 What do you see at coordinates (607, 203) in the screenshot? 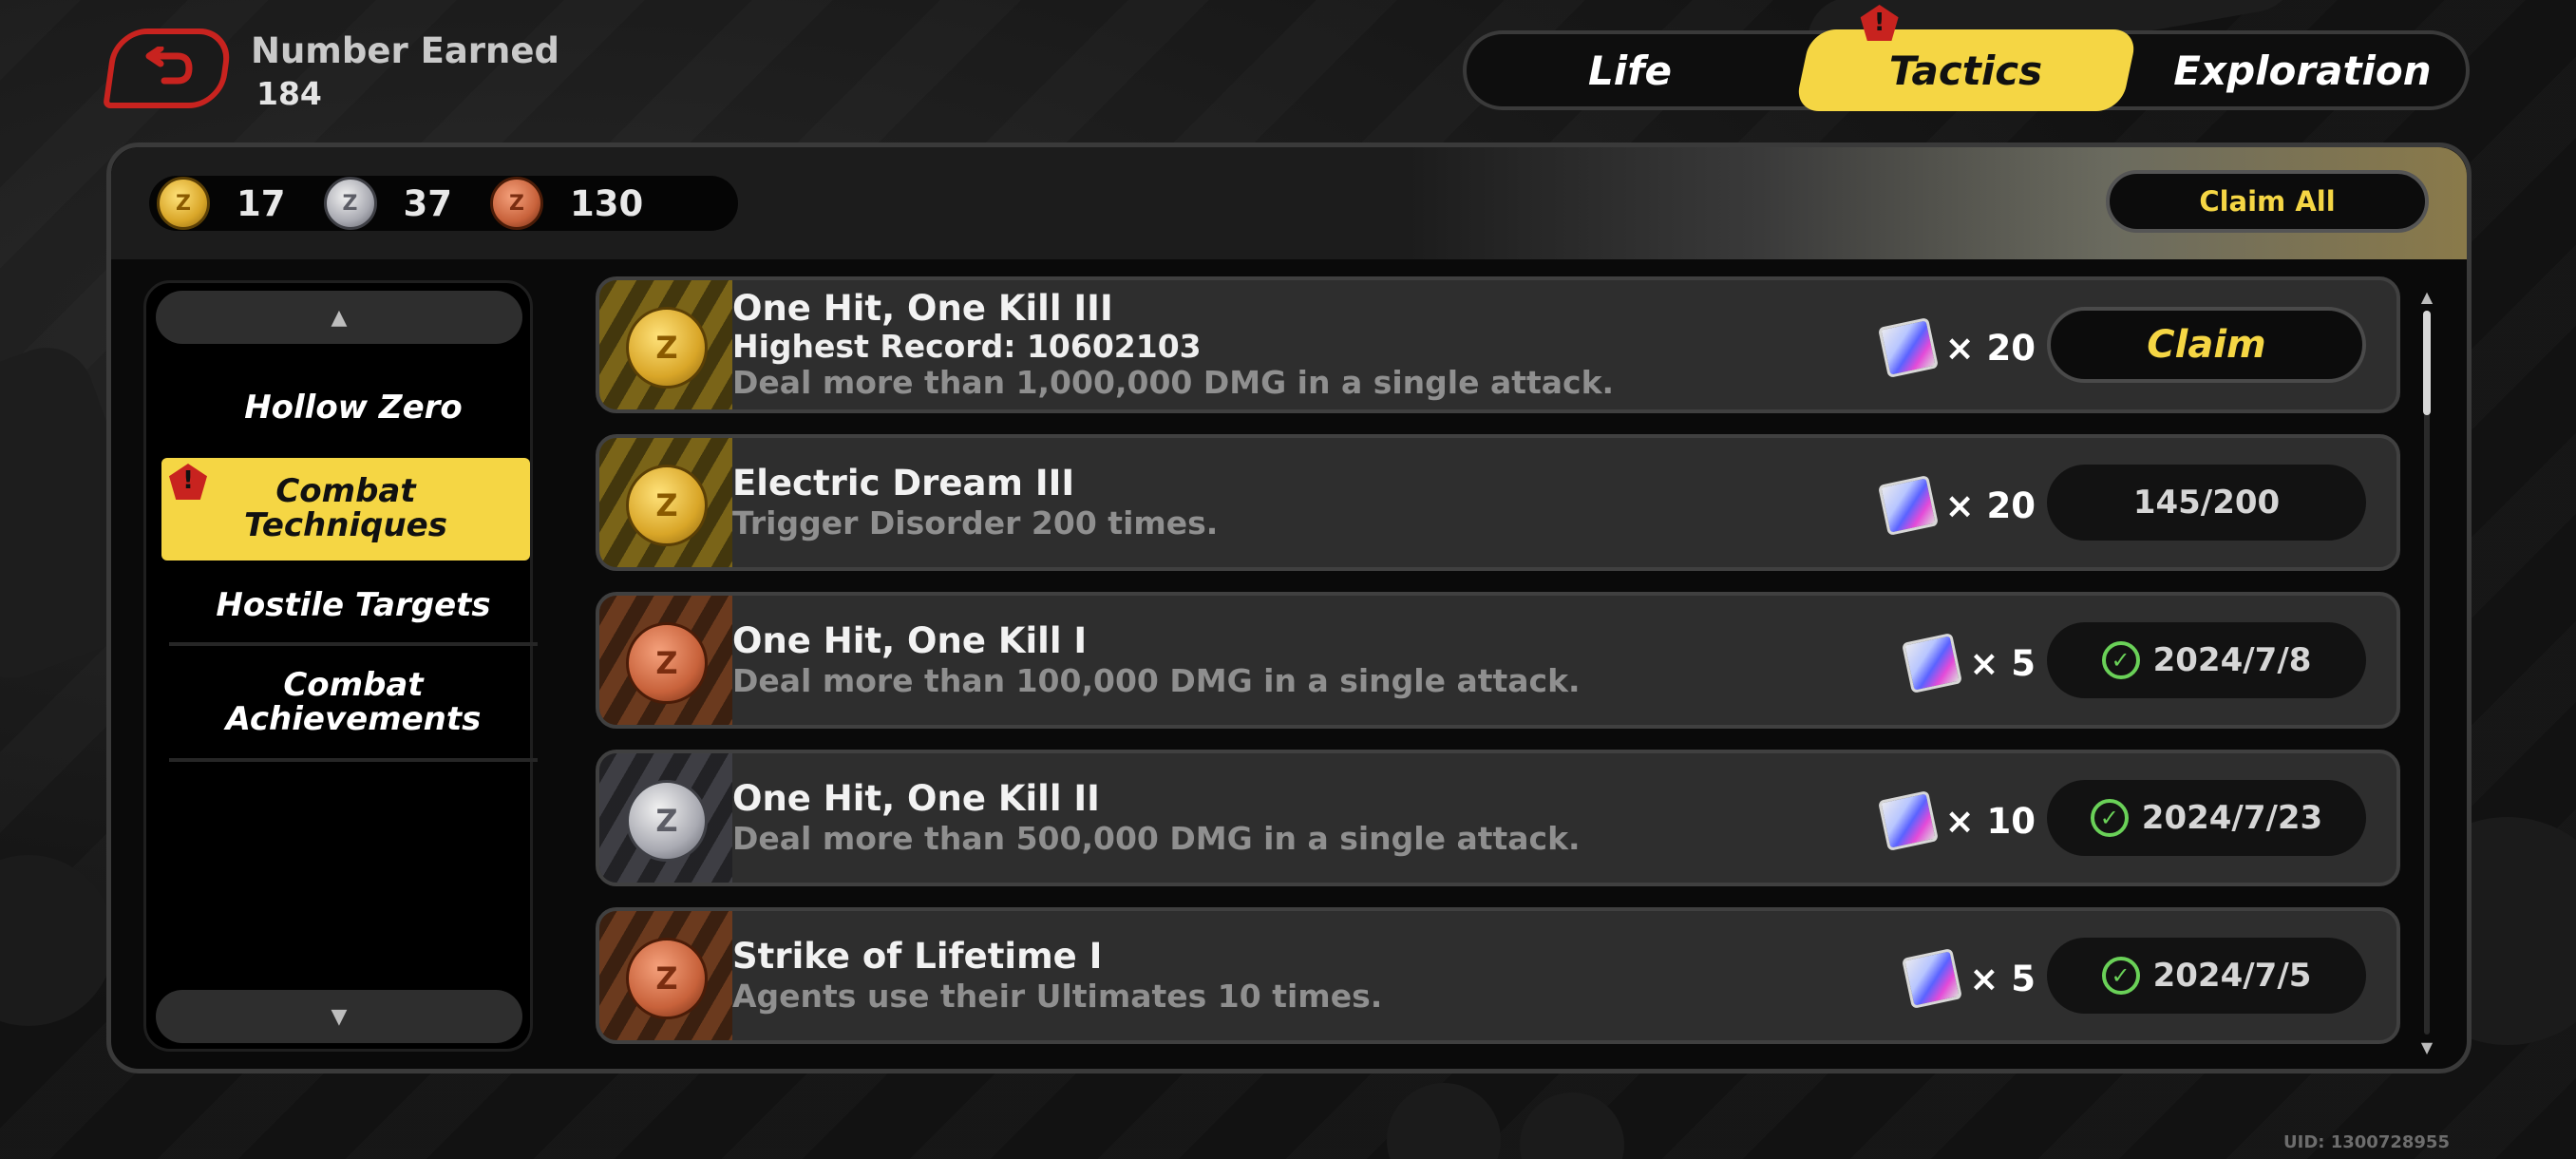
I see `bronze-count: 130` at bounding box center [607, 203].